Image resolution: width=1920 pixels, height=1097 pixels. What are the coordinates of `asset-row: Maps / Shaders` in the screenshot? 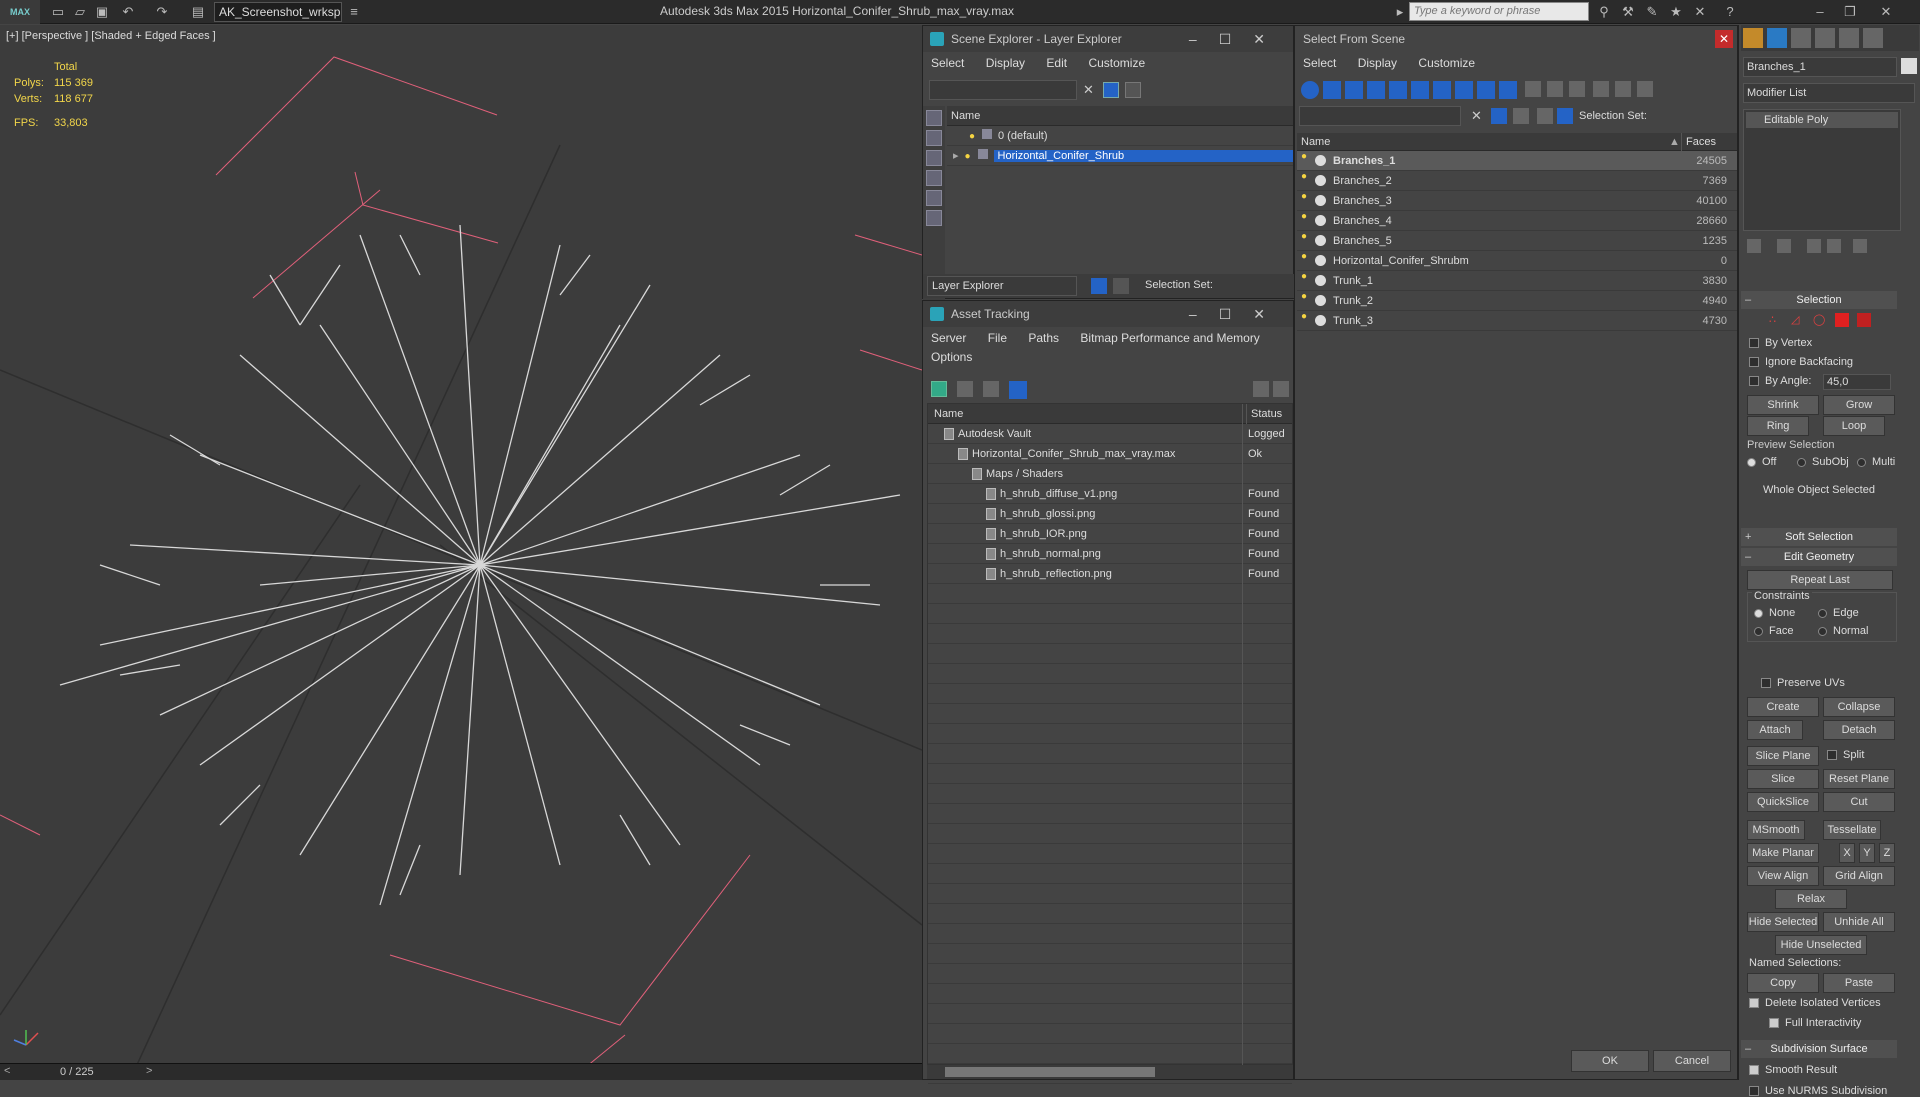 It's located at (1110, 474).